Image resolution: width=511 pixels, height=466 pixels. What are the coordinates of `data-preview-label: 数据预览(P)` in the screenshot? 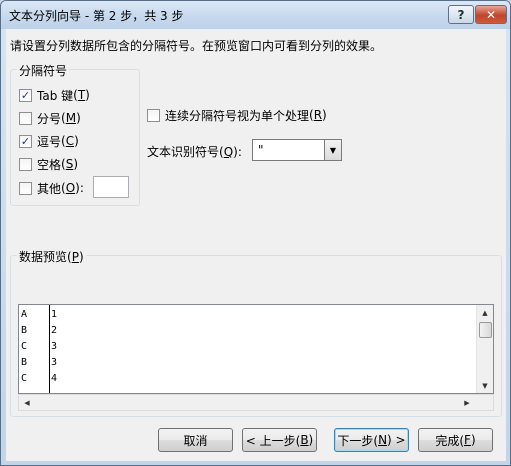 It's located at (51, 256).